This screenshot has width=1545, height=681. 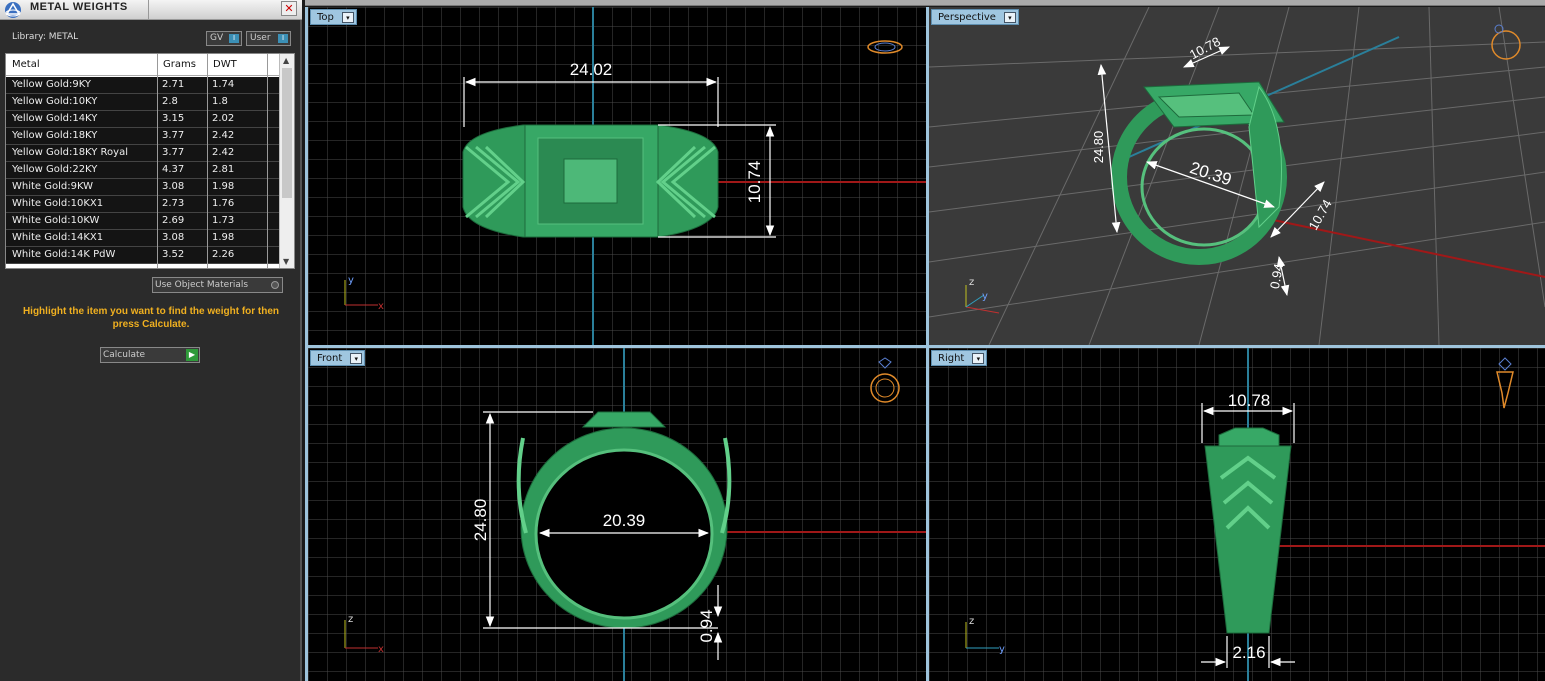 What do you see at coordinates (223, 169) in the screenshot?
I see `cell-dwt: 2.81` at bounding box center [223, 169].